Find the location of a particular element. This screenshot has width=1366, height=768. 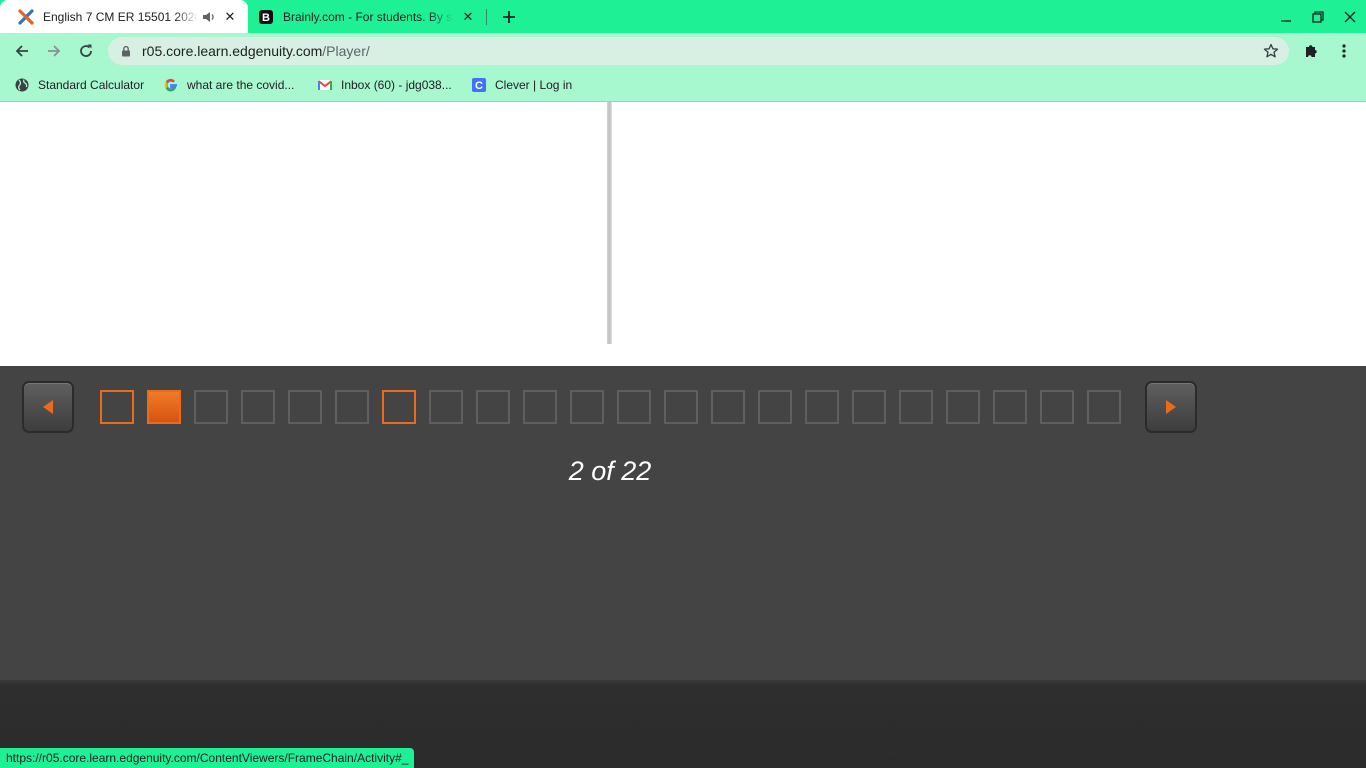

clever-c-icon: C is located at coordinates (479, 85).